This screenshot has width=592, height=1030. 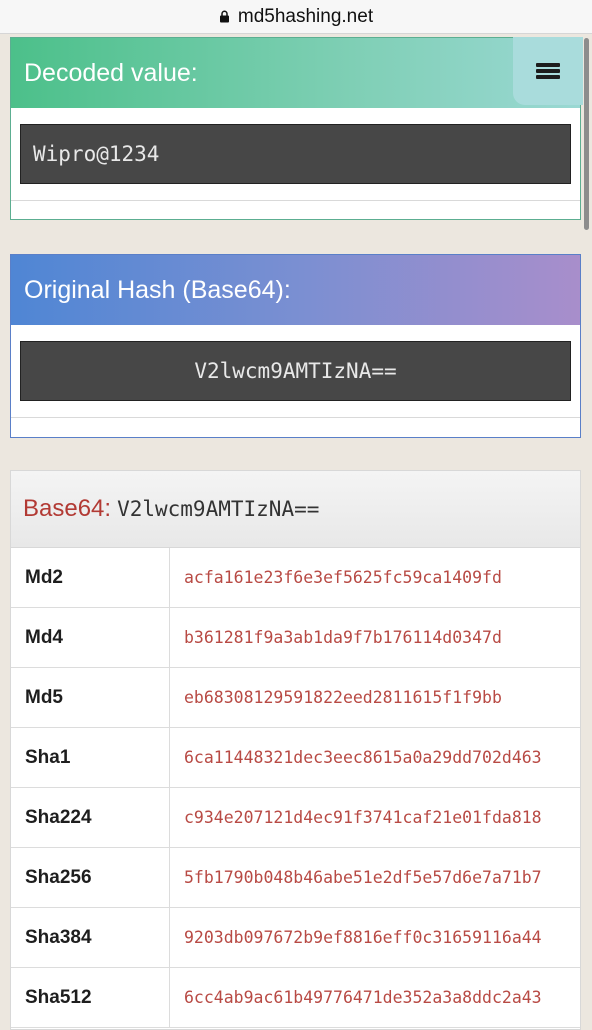 I want to click on hash-value: c934e207121d4ec91f3741caf21e01fda818, so click(x=374, y=817).